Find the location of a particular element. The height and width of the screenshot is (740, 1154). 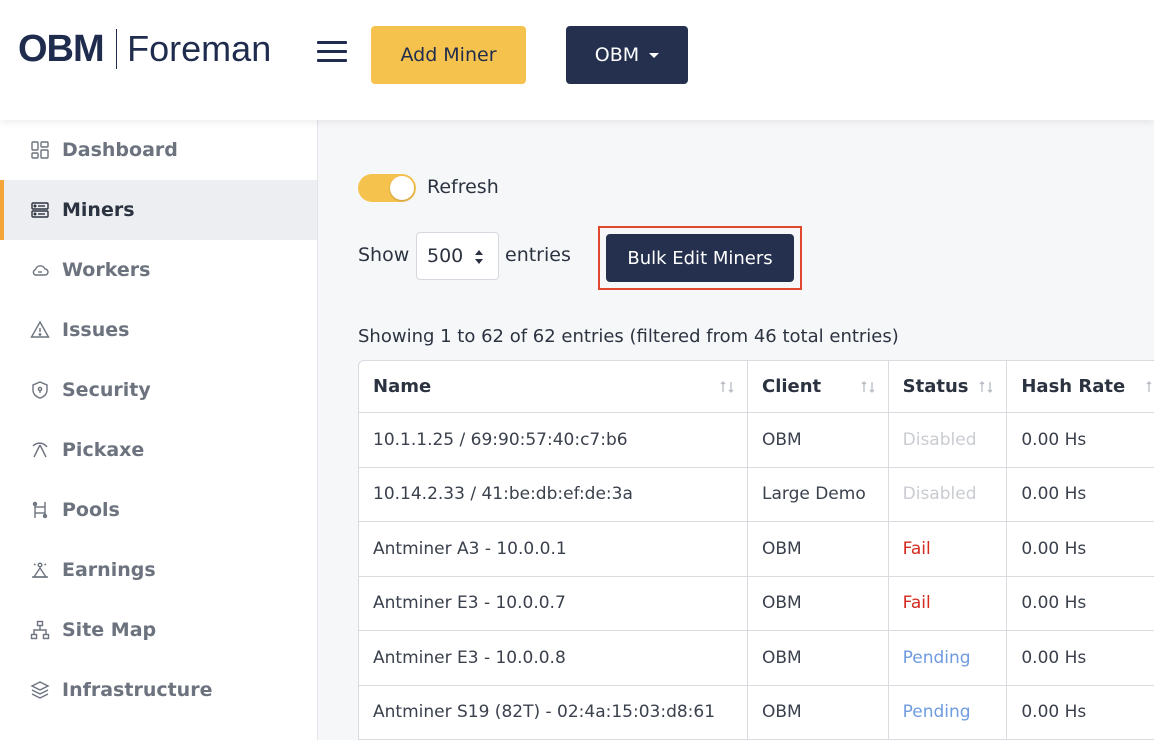

entries-select: 500 is located at coordinates (457, 256).